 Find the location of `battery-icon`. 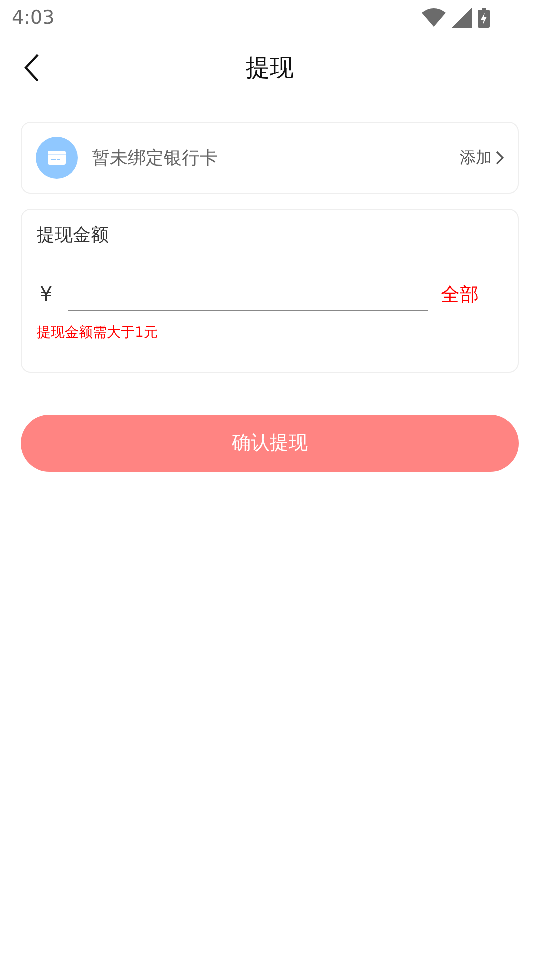

battery-icon is located at coordinates (484, 18).